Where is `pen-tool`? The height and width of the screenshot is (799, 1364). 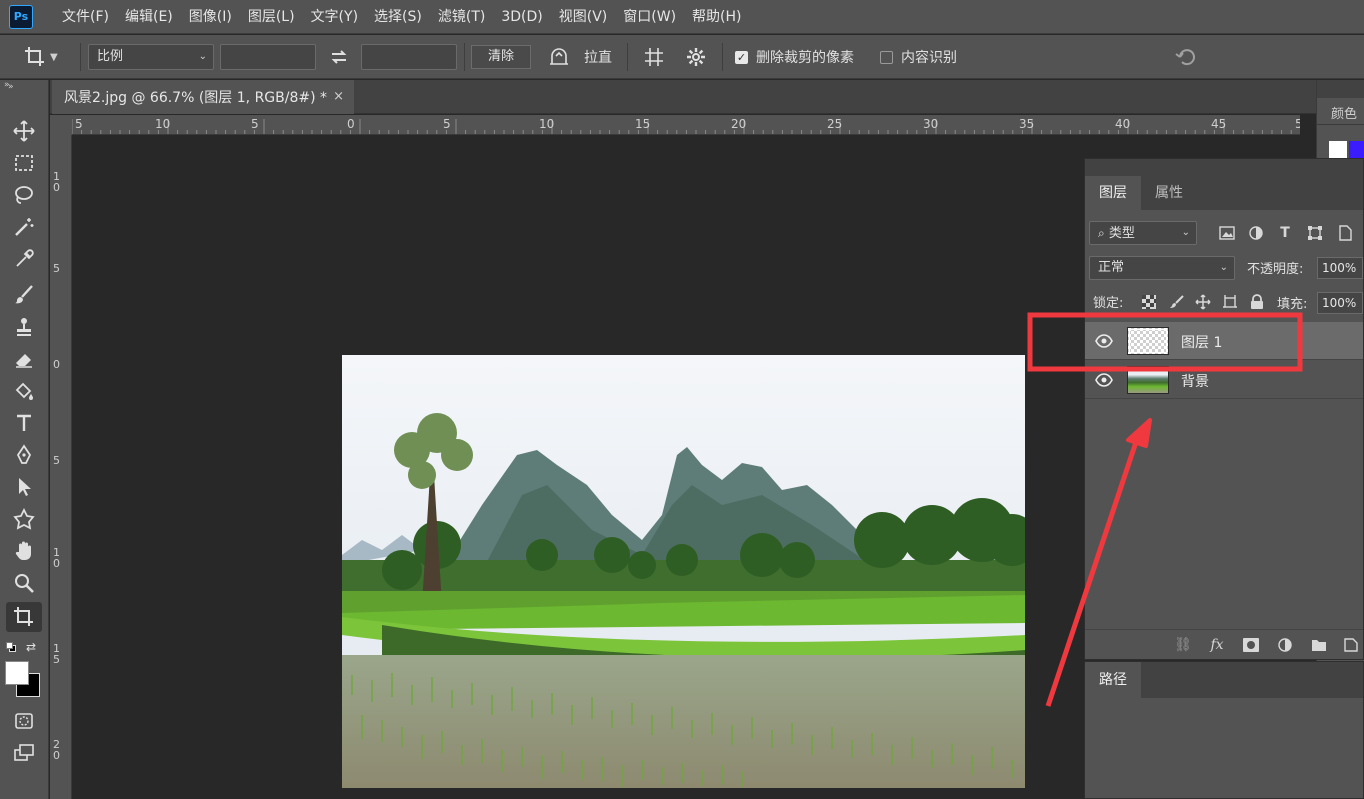 pen-tool is located at coordinates (24, 455).